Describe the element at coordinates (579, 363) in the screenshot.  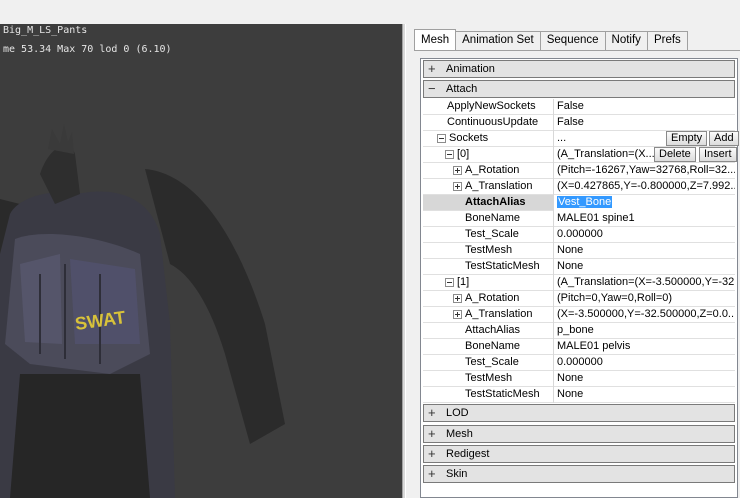
I see `prop-socket-1-test-scale: Test_Scale 0.000000` at that location.